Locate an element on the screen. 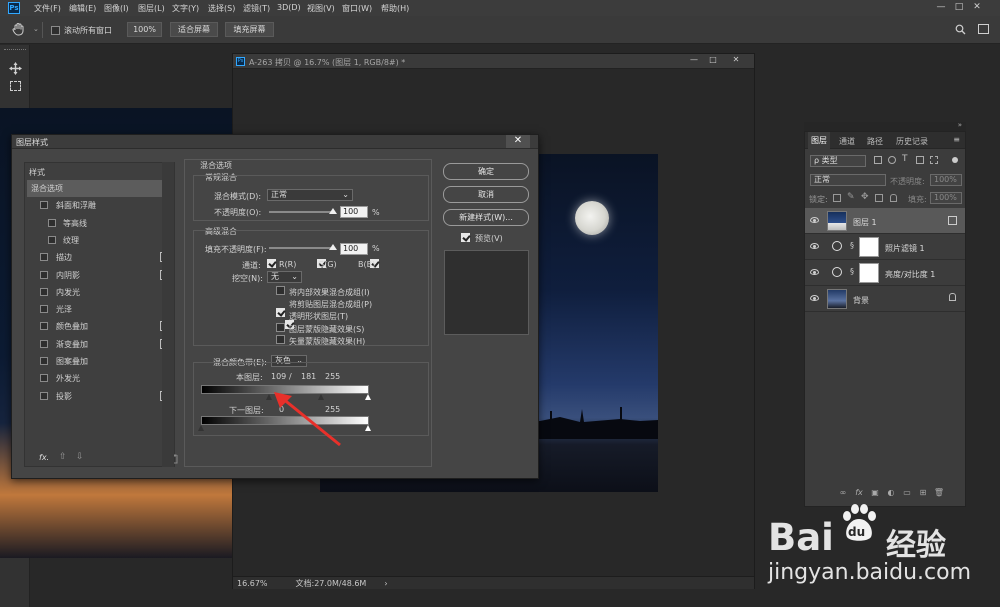  styles-header: 样式 is located at coordinates (37, 172).